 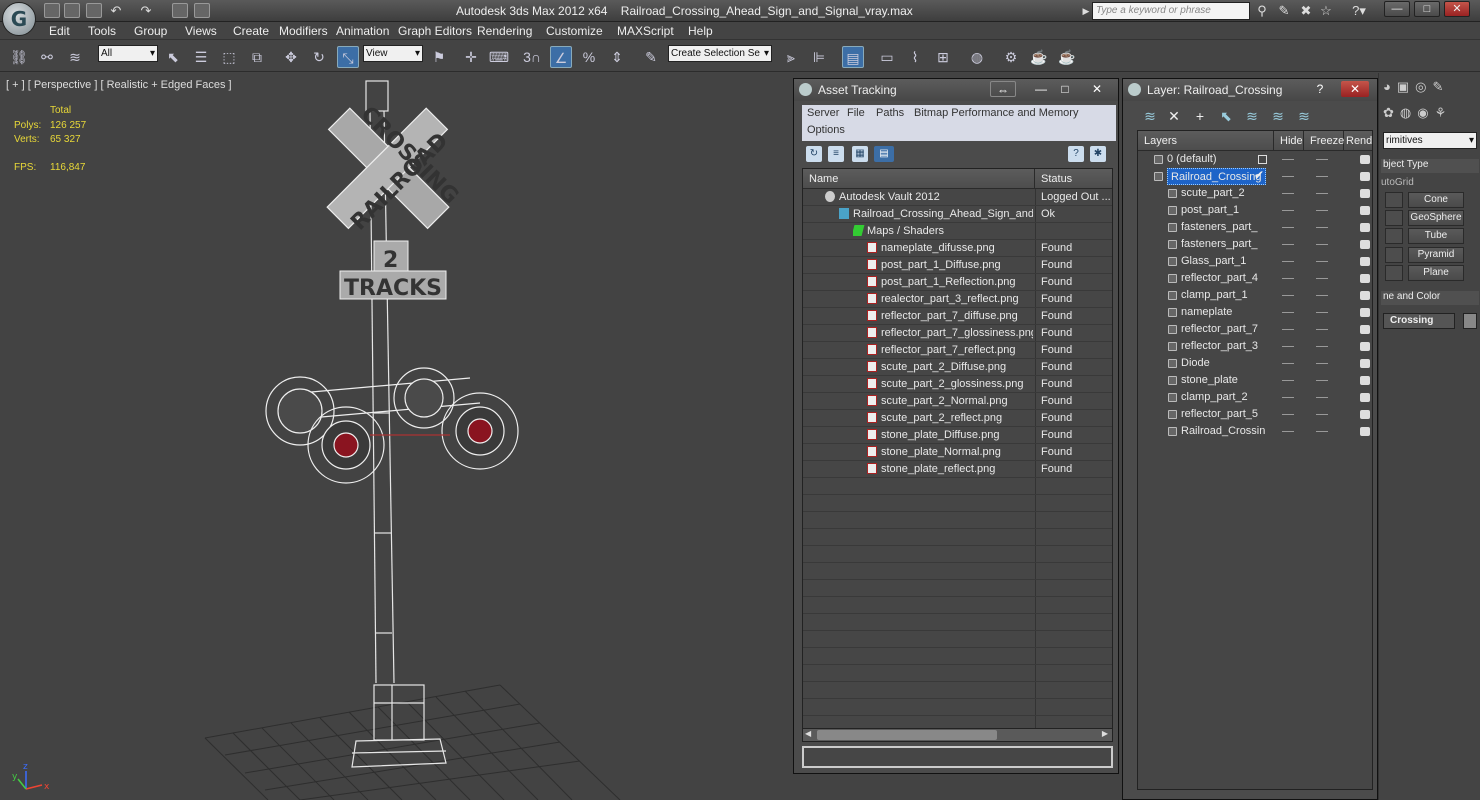 What do you see at coordinates (1252, 116) in the screenshot?
I see `highlight-layer-icon: ≋` at bounding box center [1252, 116].